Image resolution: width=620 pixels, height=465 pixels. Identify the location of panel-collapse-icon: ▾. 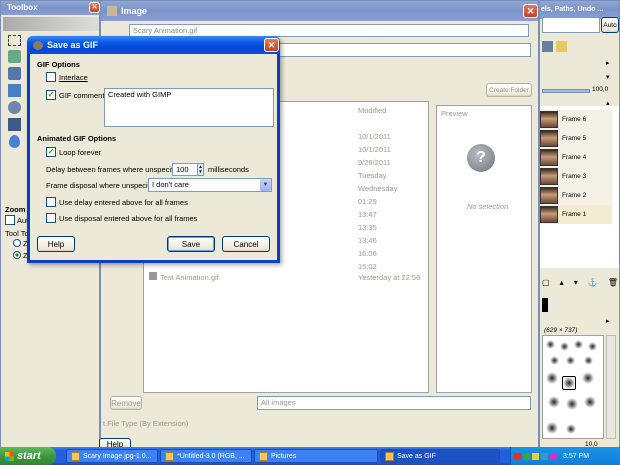
(608, 77).